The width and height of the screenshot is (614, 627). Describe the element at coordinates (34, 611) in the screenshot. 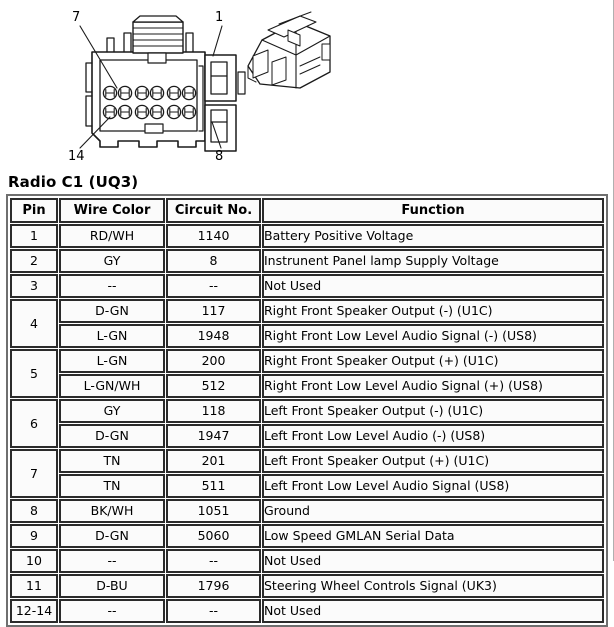

I see `cell-pin: 12-14` at that location.